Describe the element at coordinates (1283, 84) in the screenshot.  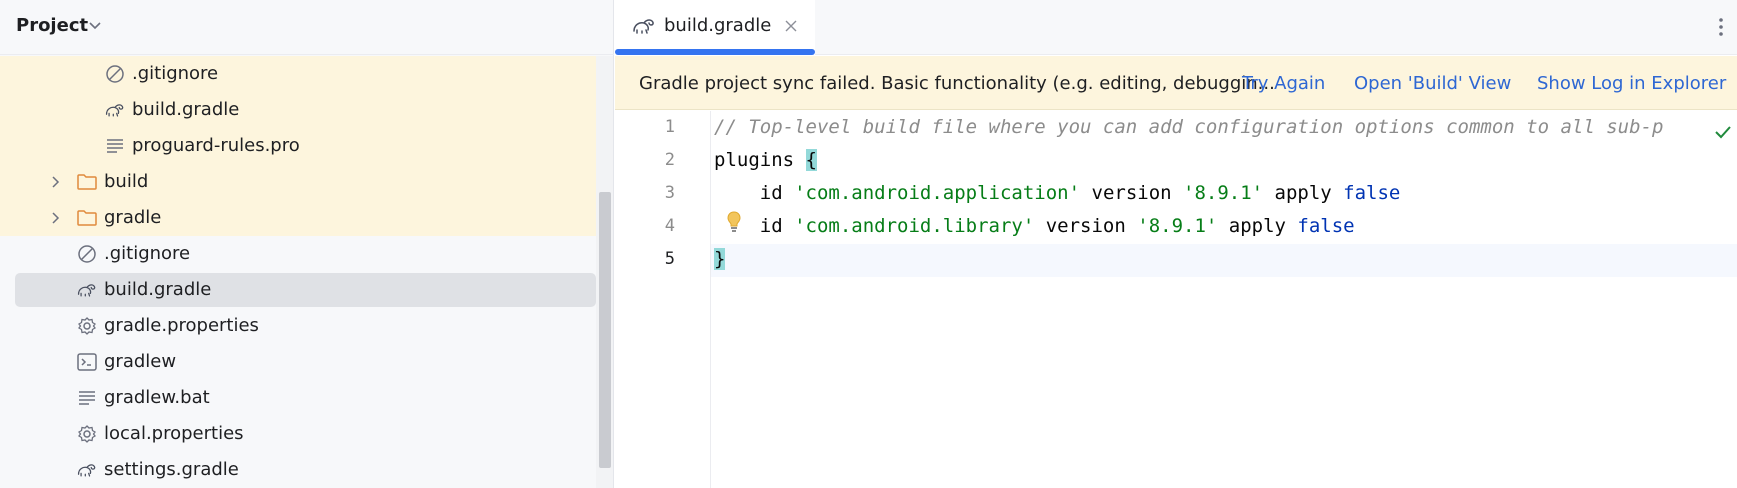
I see `try-again-link: Try Again` at that location.